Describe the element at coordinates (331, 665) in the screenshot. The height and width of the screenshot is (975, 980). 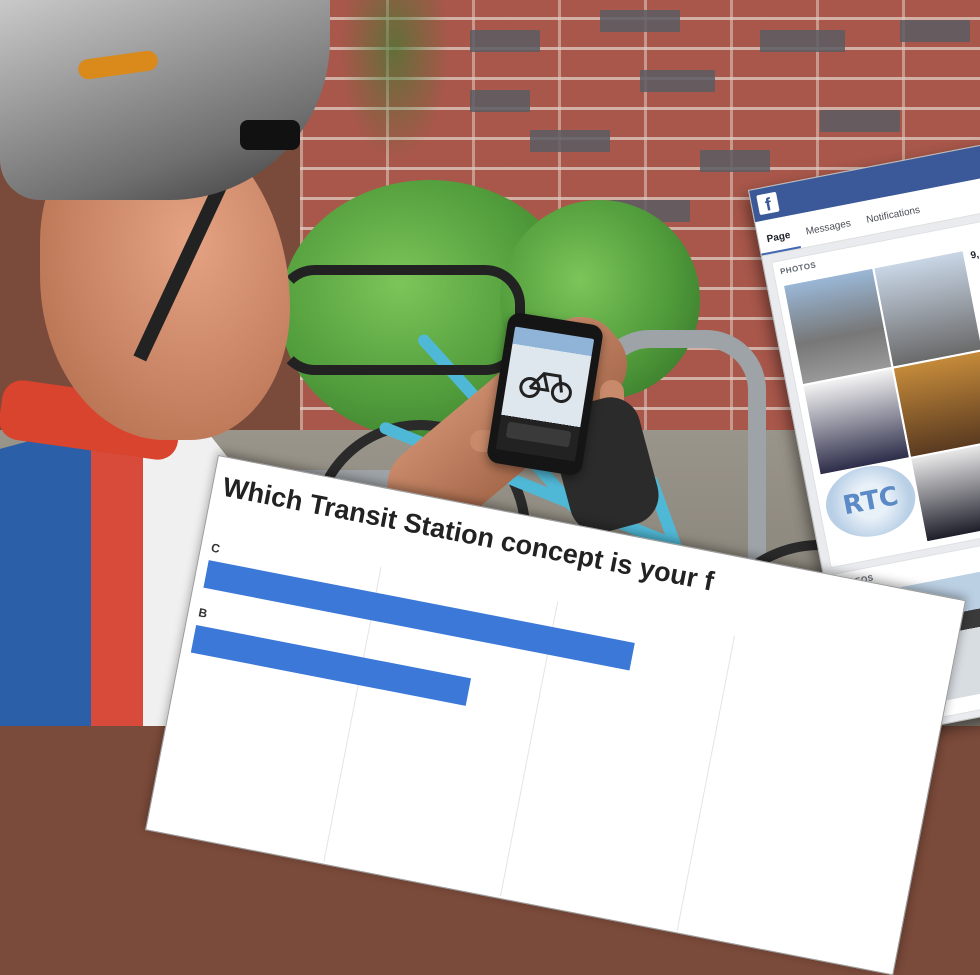
I see `survey-option-bar` at that location.